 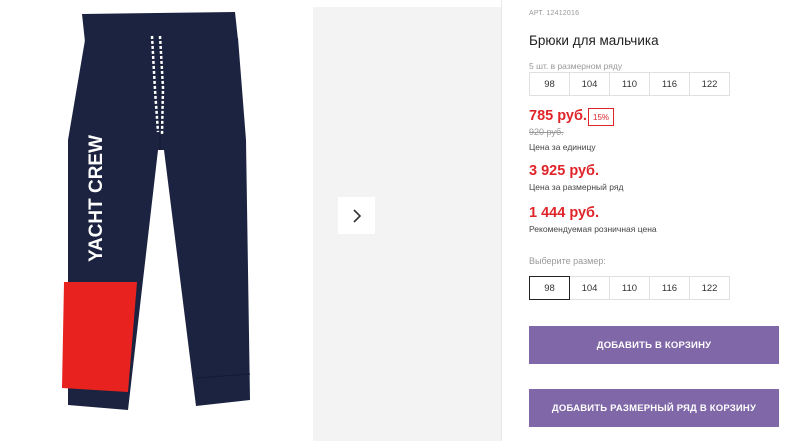 I want to click on size-option-104: 104, so click(x=589, y=288).